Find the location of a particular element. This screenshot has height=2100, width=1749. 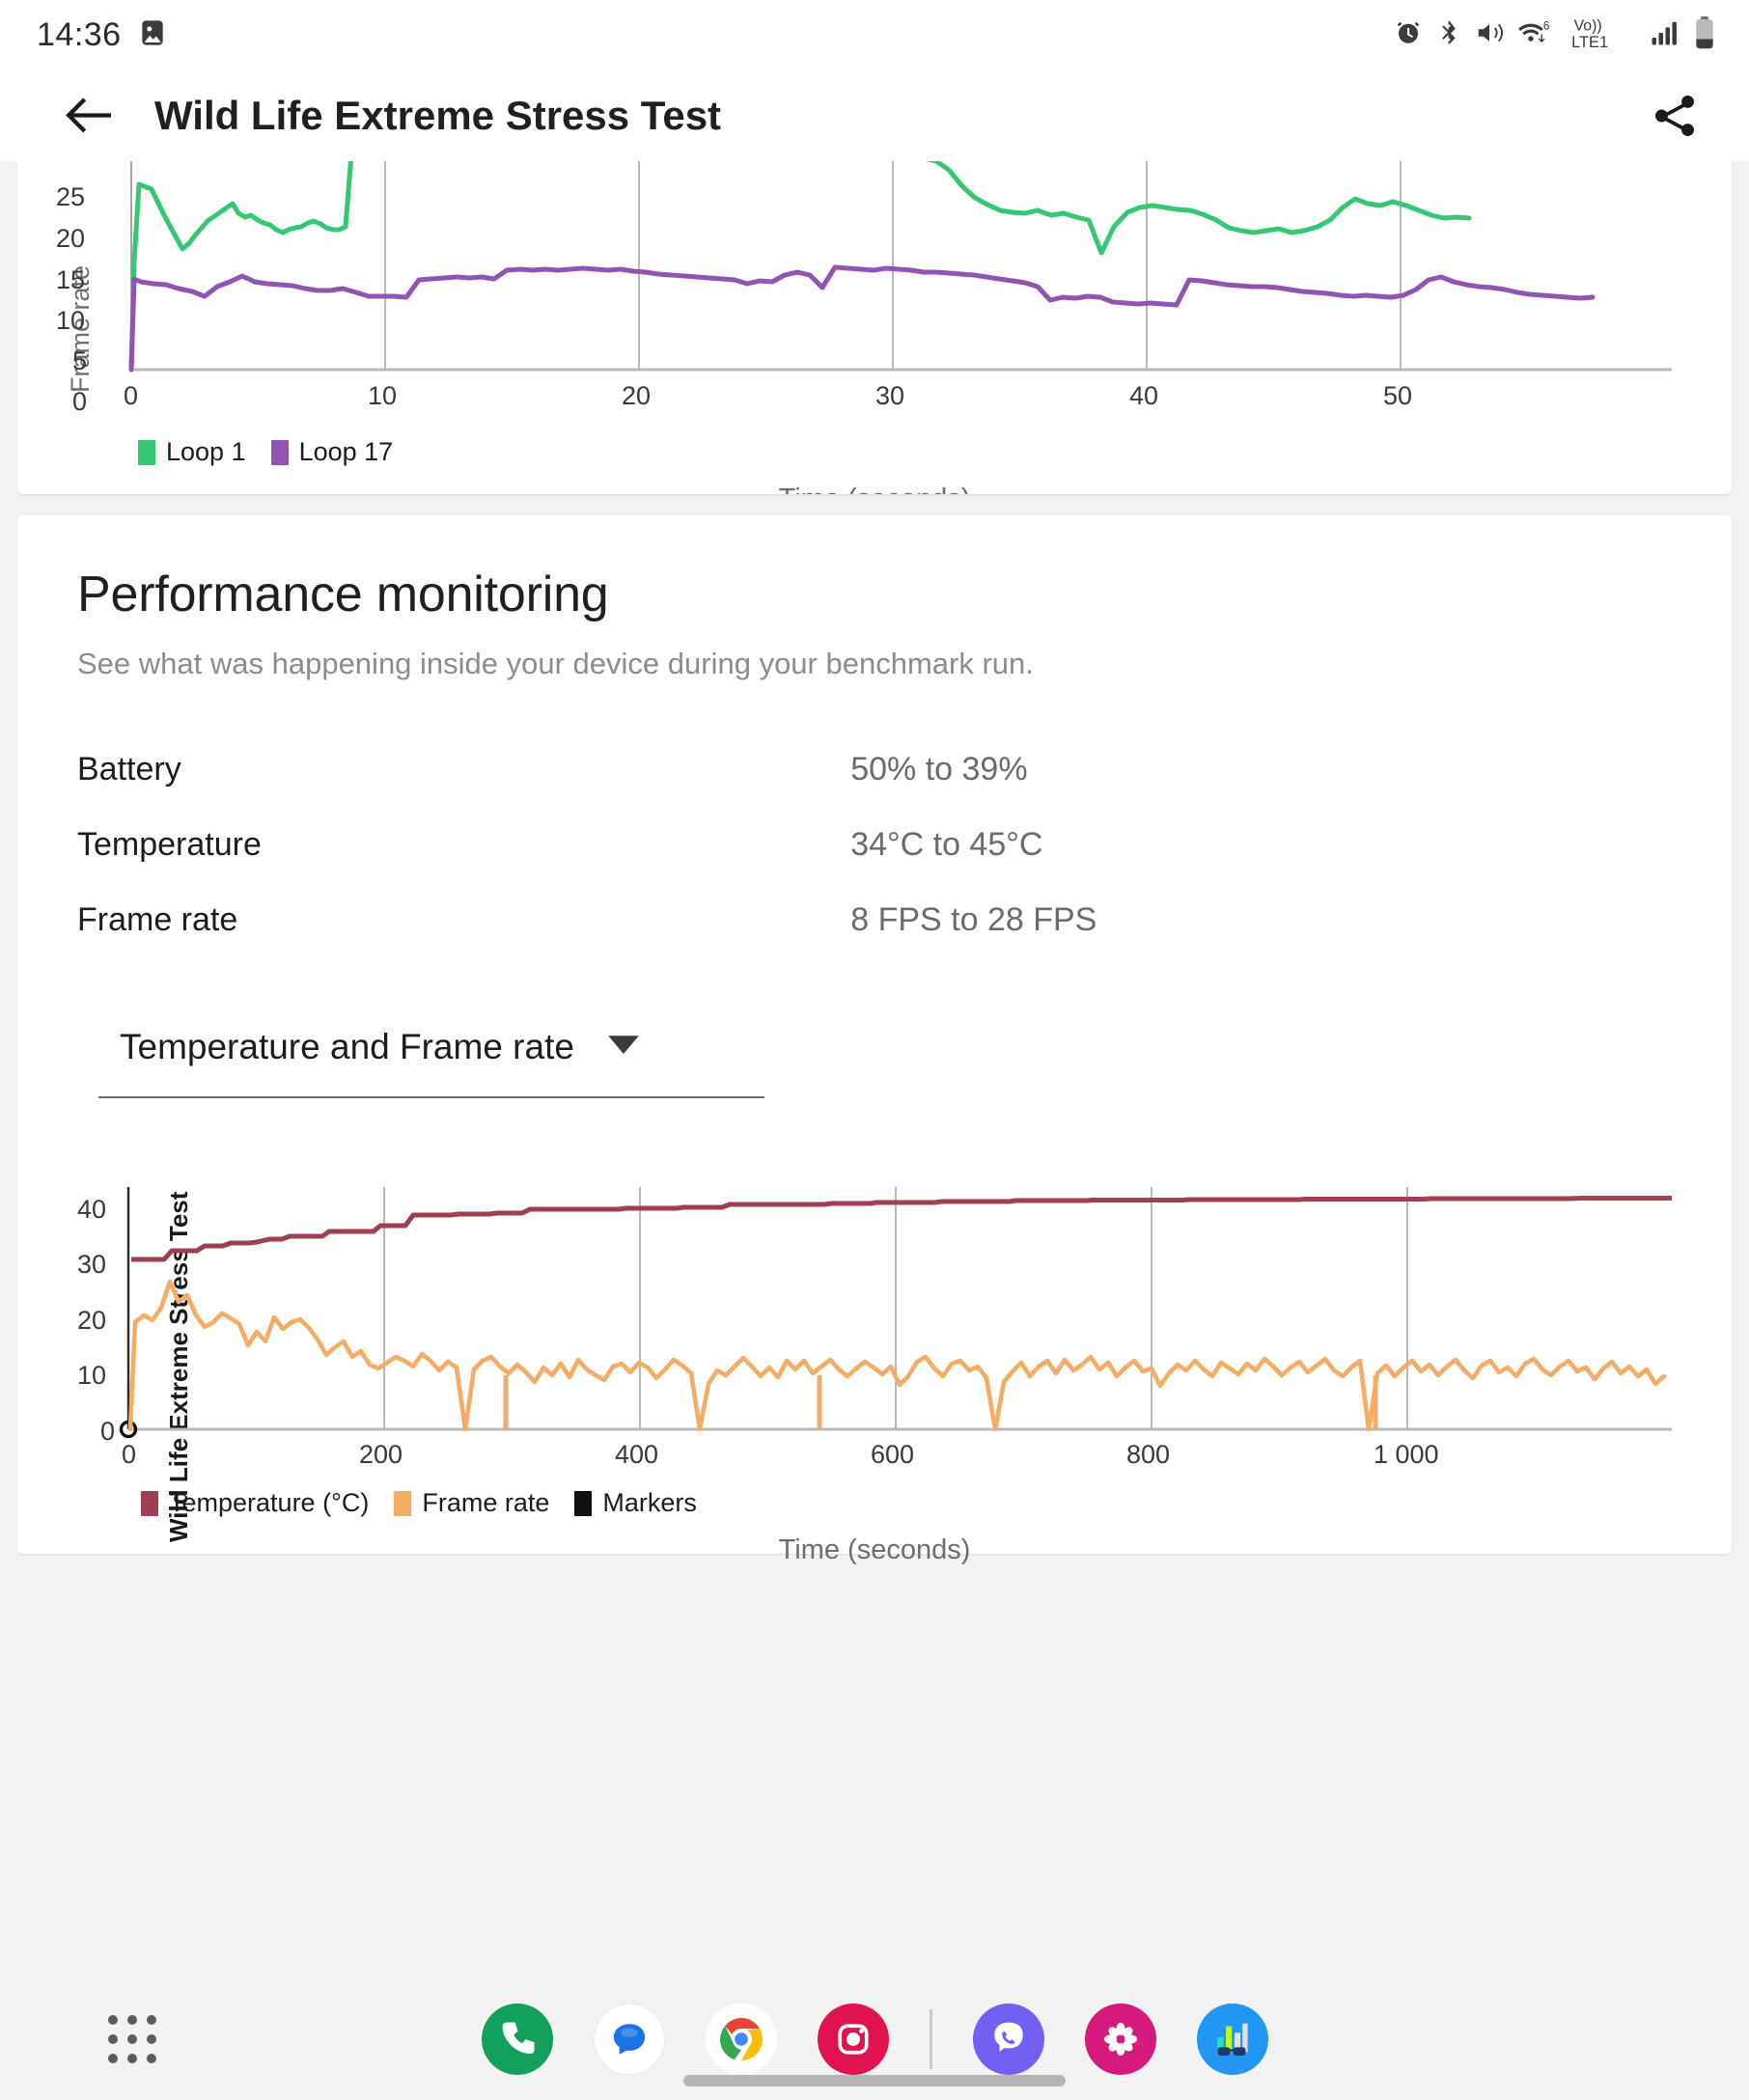

app-bar: Wild Life Extreme Stress Test is located at coordinates (875, 115).